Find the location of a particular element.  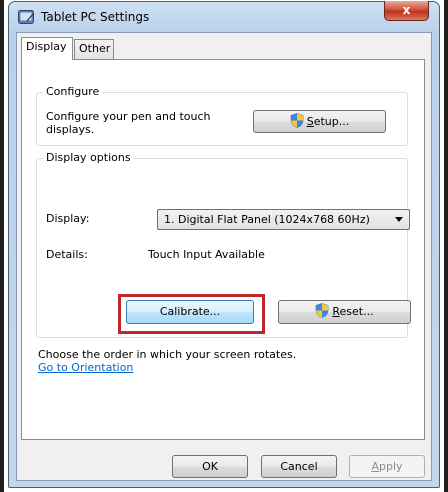

details-label: Details: is located at coordinates (67, 254).